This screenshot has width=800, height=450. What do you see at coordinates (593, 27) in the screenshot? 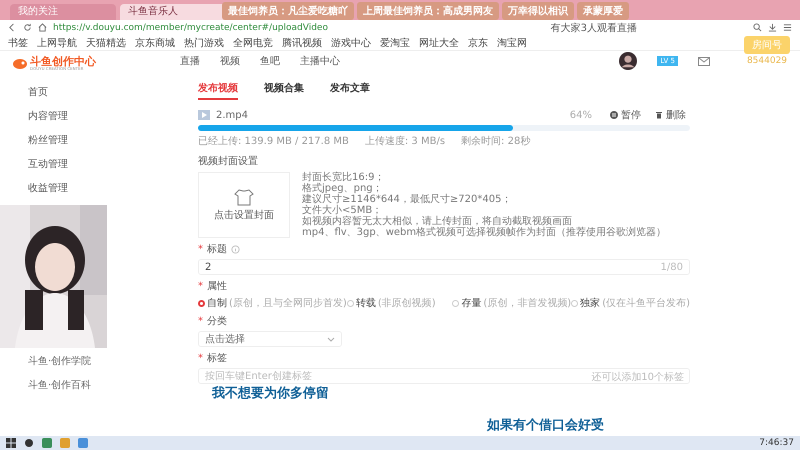
I see `news-ticker: 有大家3人观看直播` at bounding box center [593, 27].